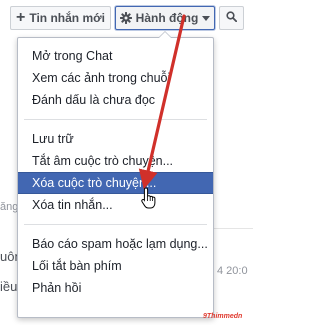  I want to click on background-fragment: ăng, so click(9, 207).